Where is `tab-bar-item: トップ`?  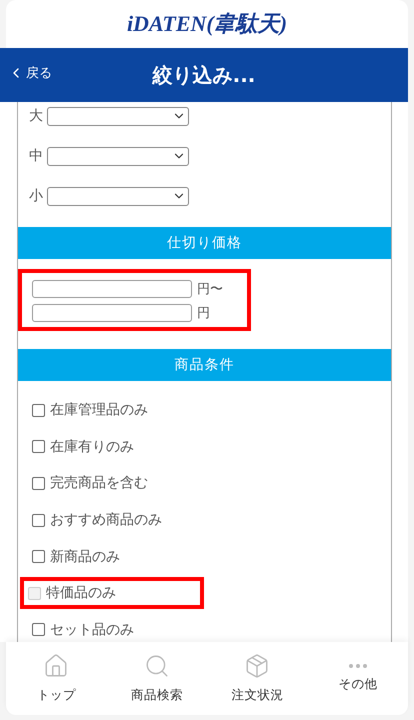
tab-bar-item: トップ is located at coordinates (56, 678).